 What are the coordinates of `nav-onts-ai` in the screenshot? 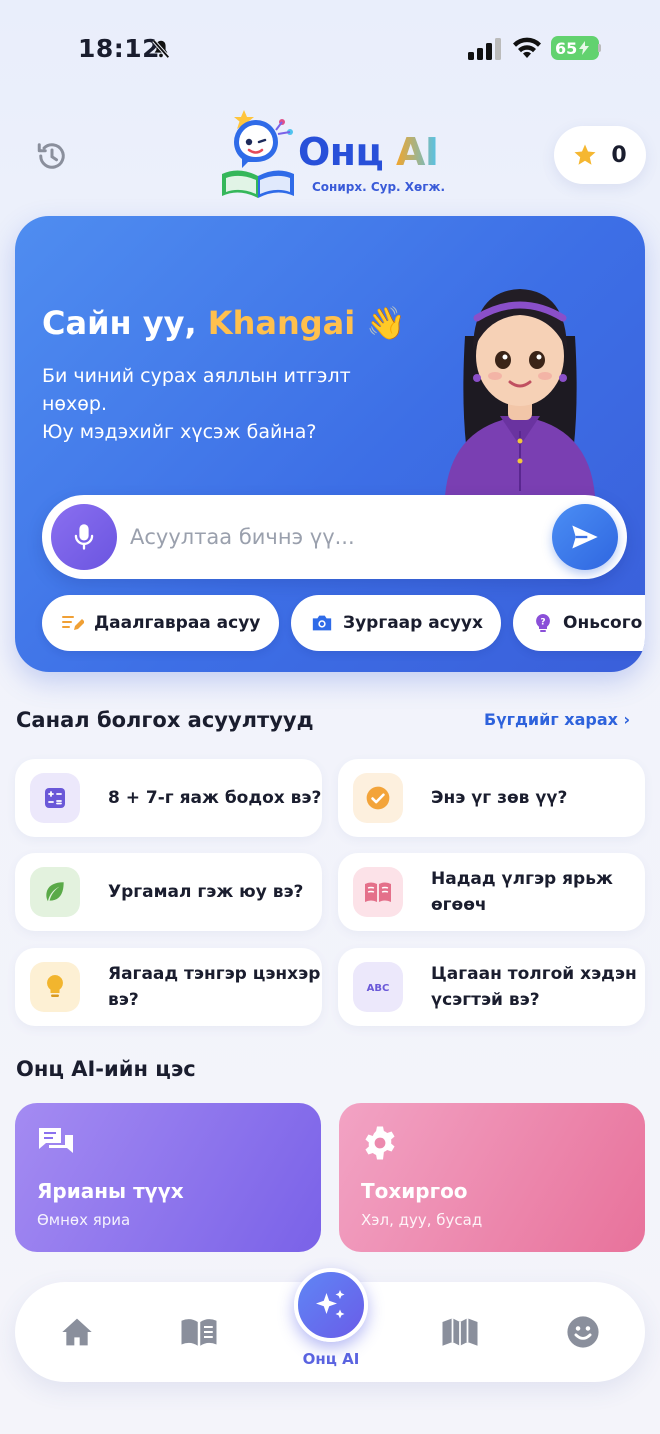 It's located at (331, 1305).